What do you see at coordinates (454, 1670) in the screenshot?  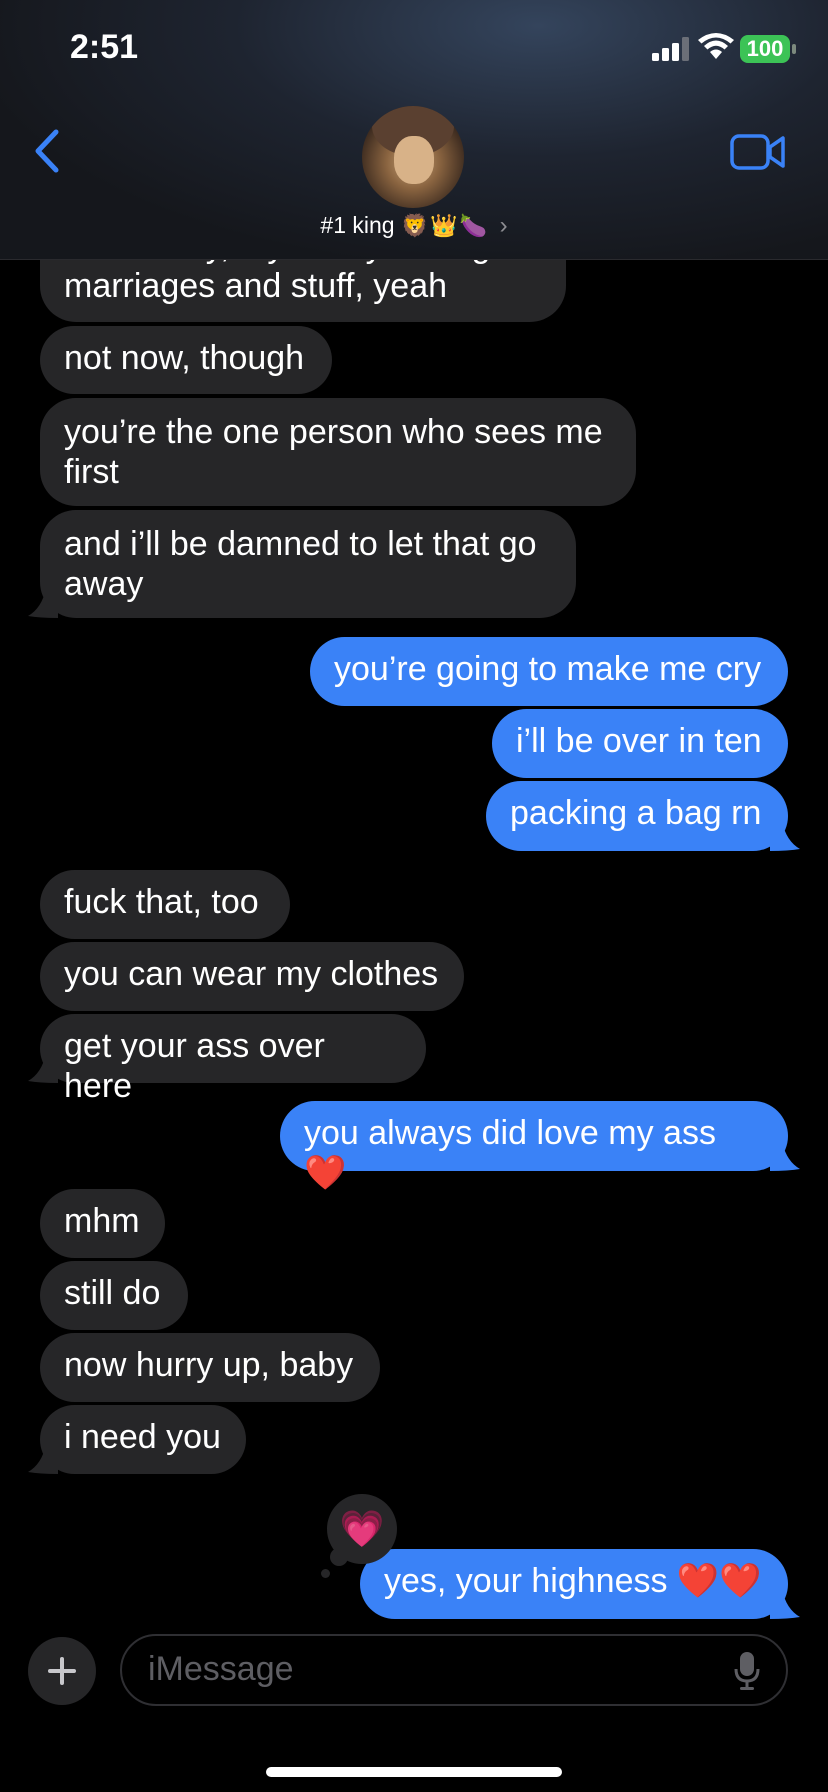 I see `message-input: iMessage` at bounding box center [454, 1670].